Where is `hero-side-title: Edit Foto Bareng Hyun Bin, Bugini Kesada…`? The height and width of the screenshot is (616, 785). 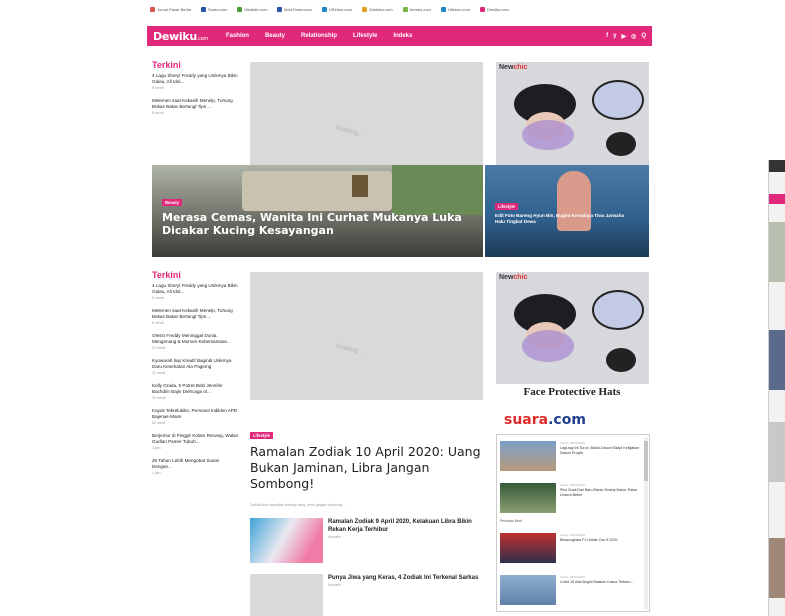 hero-side-title: Edit Foto Bareng Hyun Bin, Bugini Kesada… is located at coordinates (565, 219).